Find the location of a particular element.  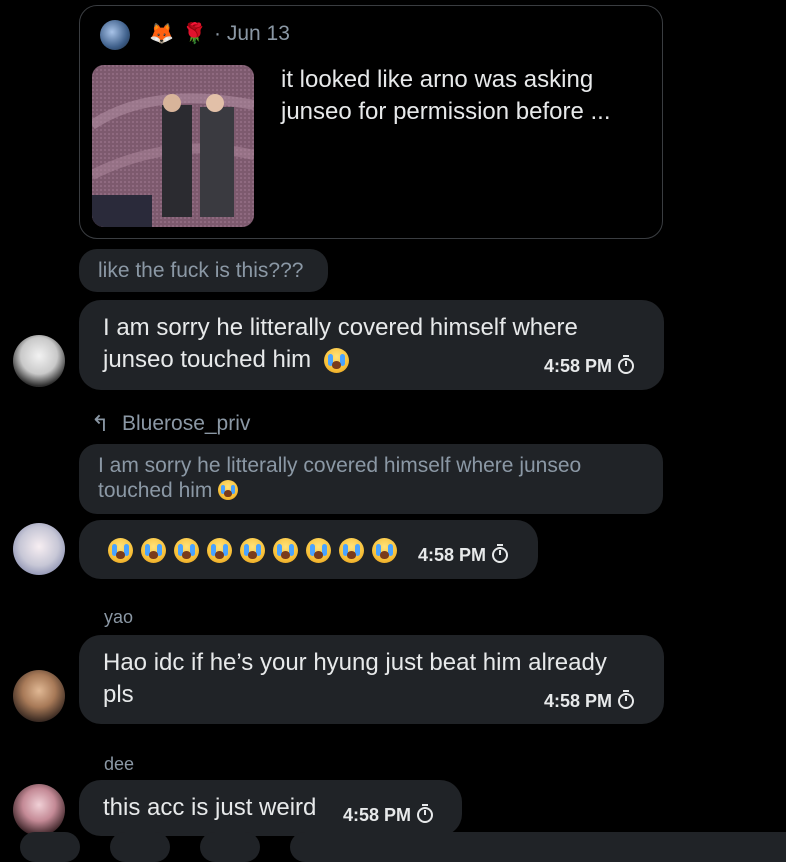

quoted-post-image is located at coordinates (173, 146).